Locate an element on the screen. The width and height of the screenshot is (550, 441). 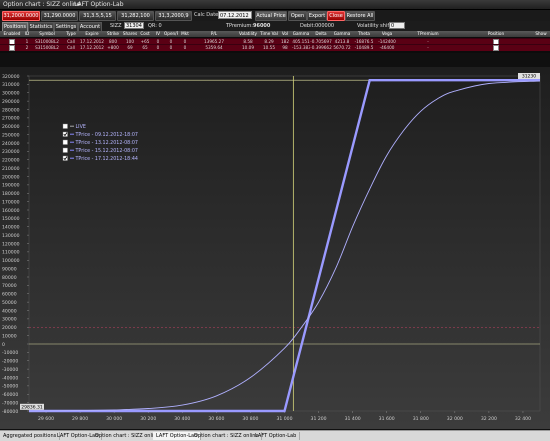
y-tick-label: 170000 is located at coordinates (11, 202).